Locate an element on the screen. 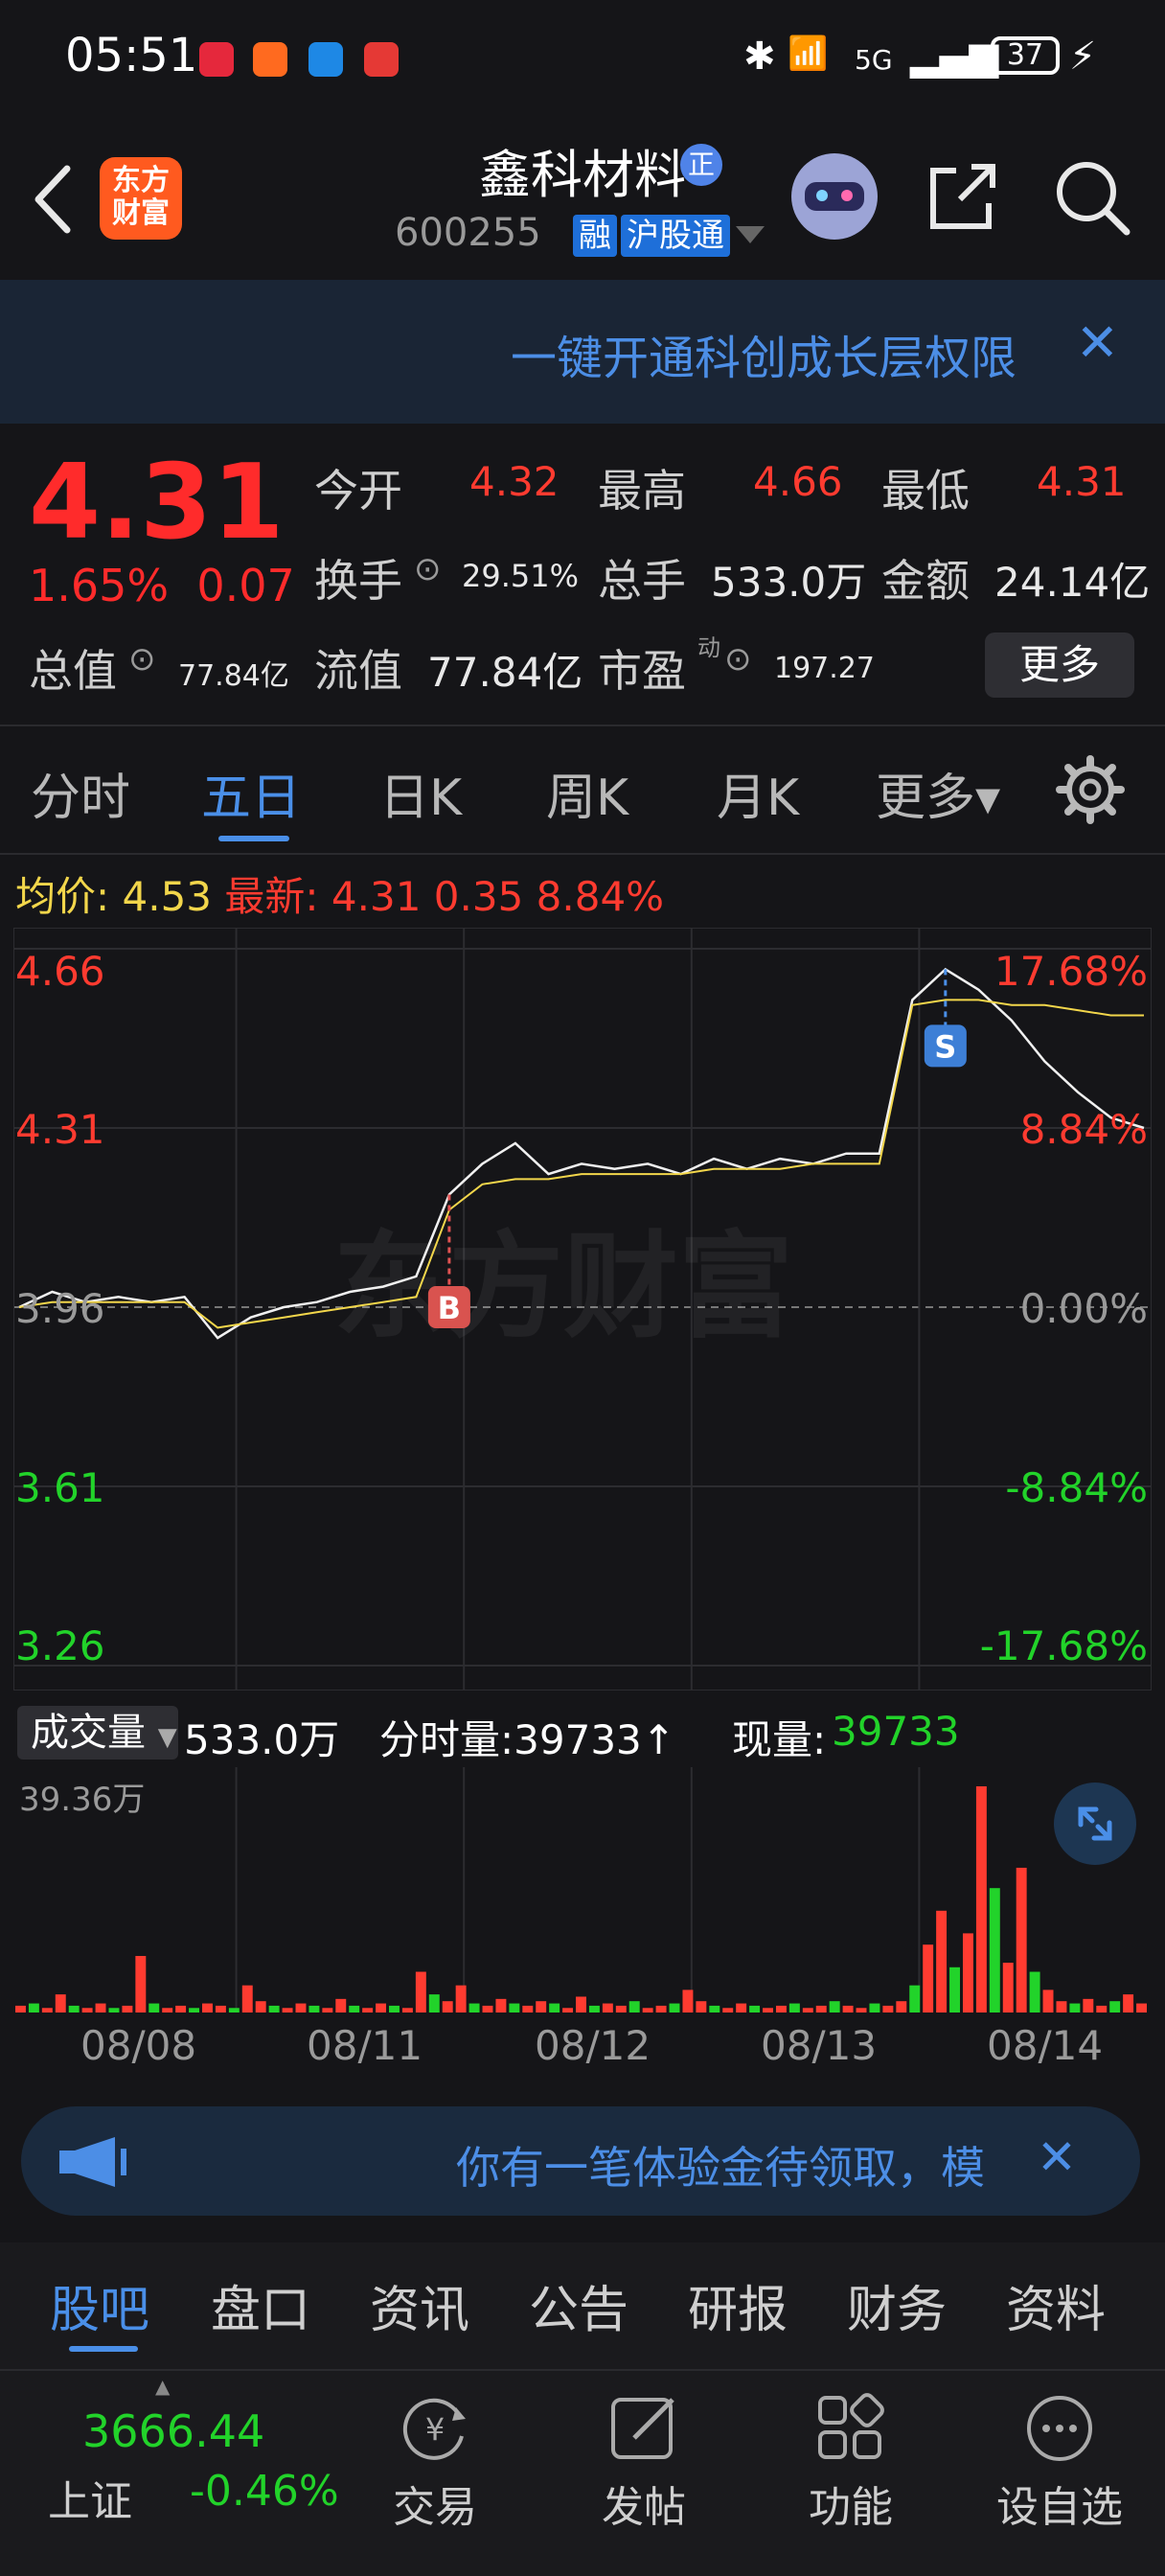 Image resolution: width=1165 pixels, height=2576 pixels. tab-news: 资讯 is located at coordinates (420, 2305).